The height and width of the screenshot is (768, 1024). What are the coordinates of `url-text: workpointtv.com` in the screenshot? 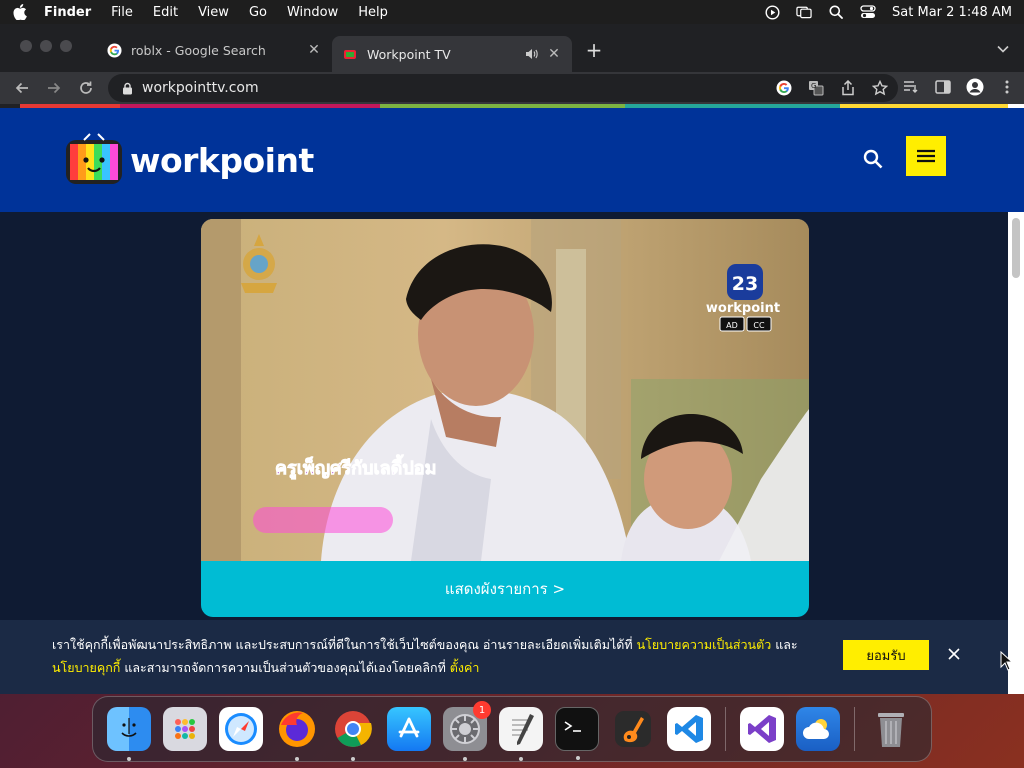 It's located at (200, 88).